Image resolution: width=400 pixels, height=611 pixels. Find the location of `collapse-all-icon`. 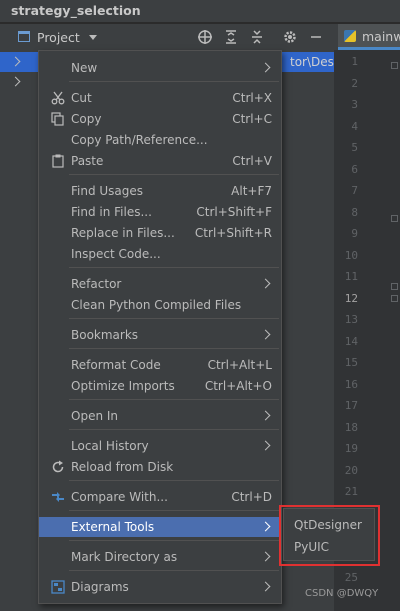

collapse-all-icon is located at coordinates (257, 37).